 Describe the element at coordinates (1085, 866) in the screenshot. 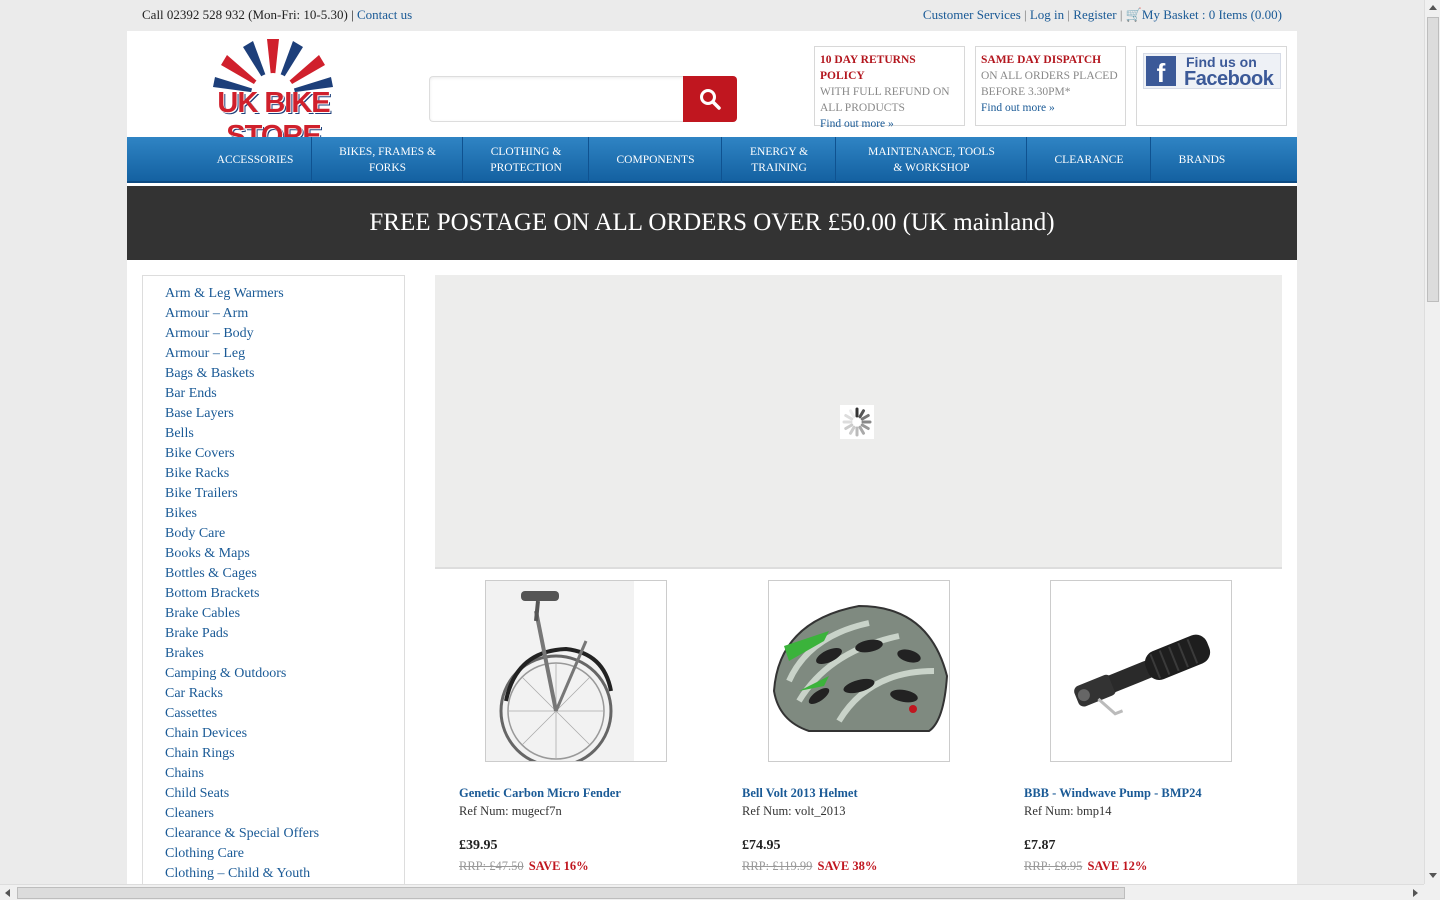

I see `product-rrp-line: RRP: £8.95 SAVE 12%` at that location.